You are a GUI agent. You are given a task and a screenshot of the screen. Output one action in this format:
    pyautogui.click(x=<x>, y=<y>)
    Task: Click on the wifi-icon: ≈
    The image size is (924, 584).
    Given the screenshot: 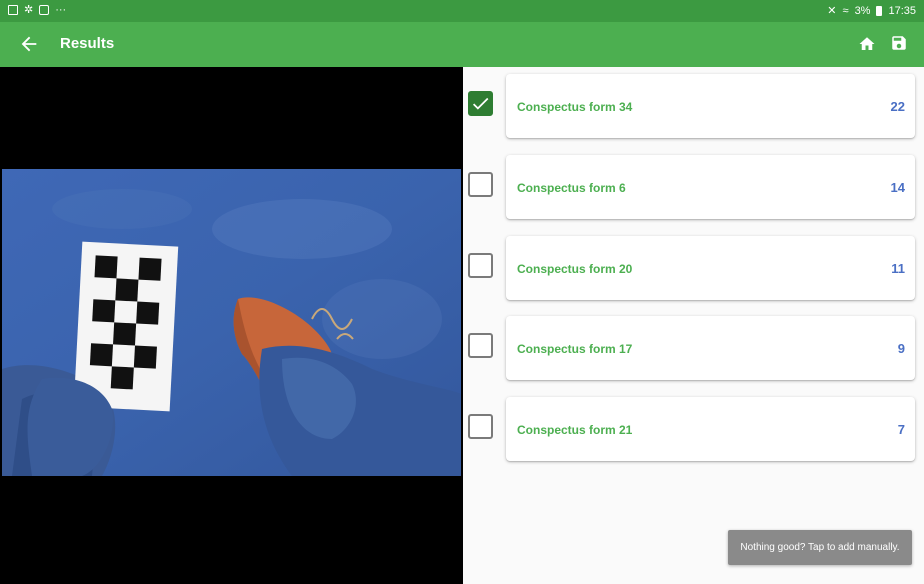 What is the action you would take?
    pyautogui.click(x=845, y=10)
    